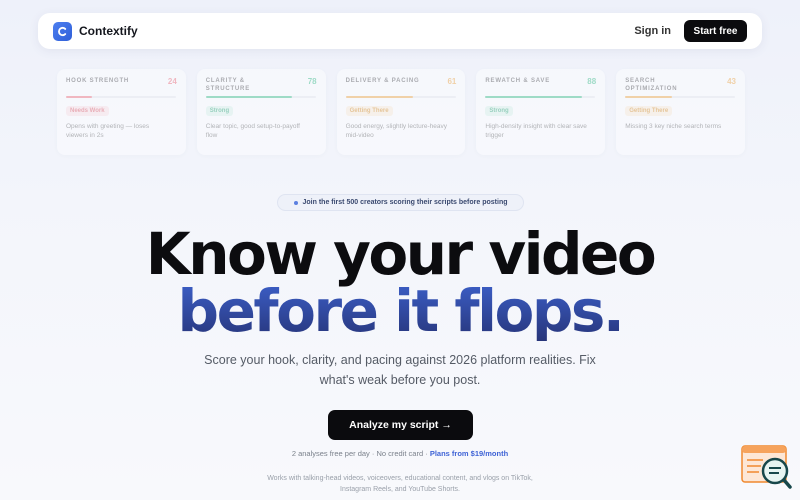 The image size is (800, 500). I want to click on start-free-button: Start free, so click(715, 31).